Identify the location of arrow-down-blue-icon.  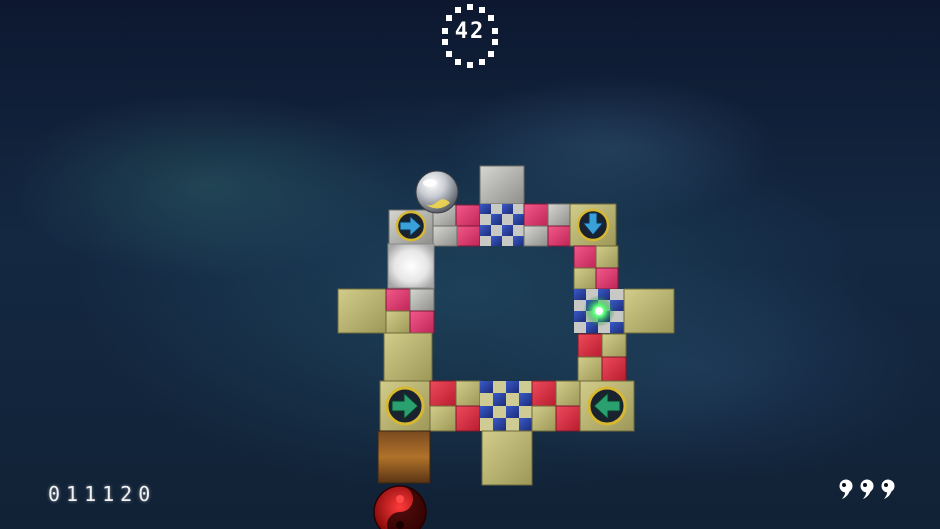
(593, 225).